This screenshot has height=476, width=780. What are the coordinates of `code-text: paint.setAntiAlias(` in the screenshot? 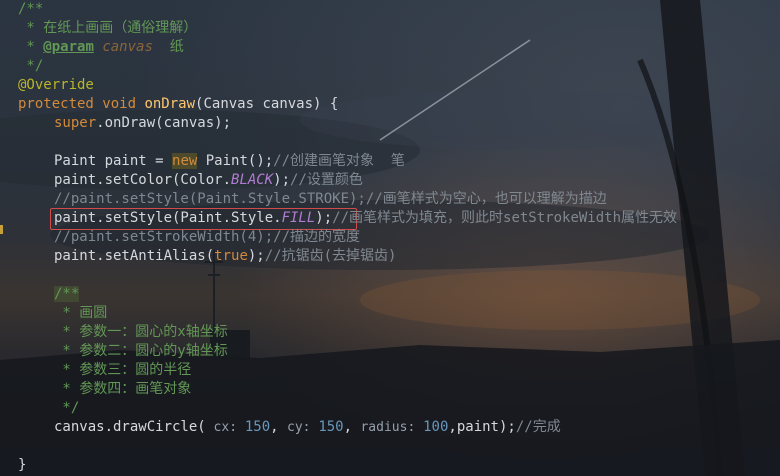 It's located at (134, 256).